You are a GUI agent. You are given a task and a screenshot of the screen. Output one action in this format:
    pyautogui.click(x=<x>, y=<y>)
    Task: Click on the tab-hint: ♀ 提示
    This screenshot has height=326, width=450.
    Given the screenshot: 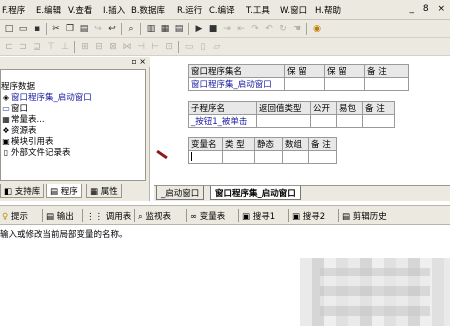 What is the action you would take?
    pyautogui.click(x=15, y=216)
    